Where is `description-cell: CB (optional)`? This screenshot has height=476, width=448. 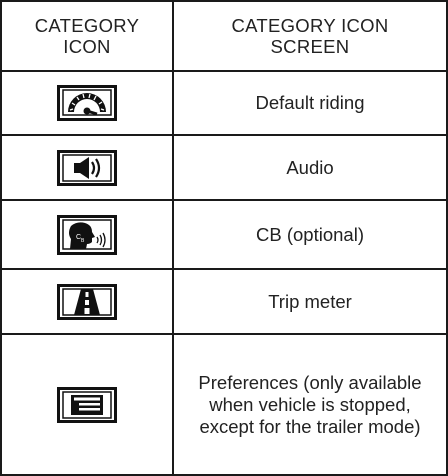 description-cell: CB (optional) is located at coordinates (310, 234).